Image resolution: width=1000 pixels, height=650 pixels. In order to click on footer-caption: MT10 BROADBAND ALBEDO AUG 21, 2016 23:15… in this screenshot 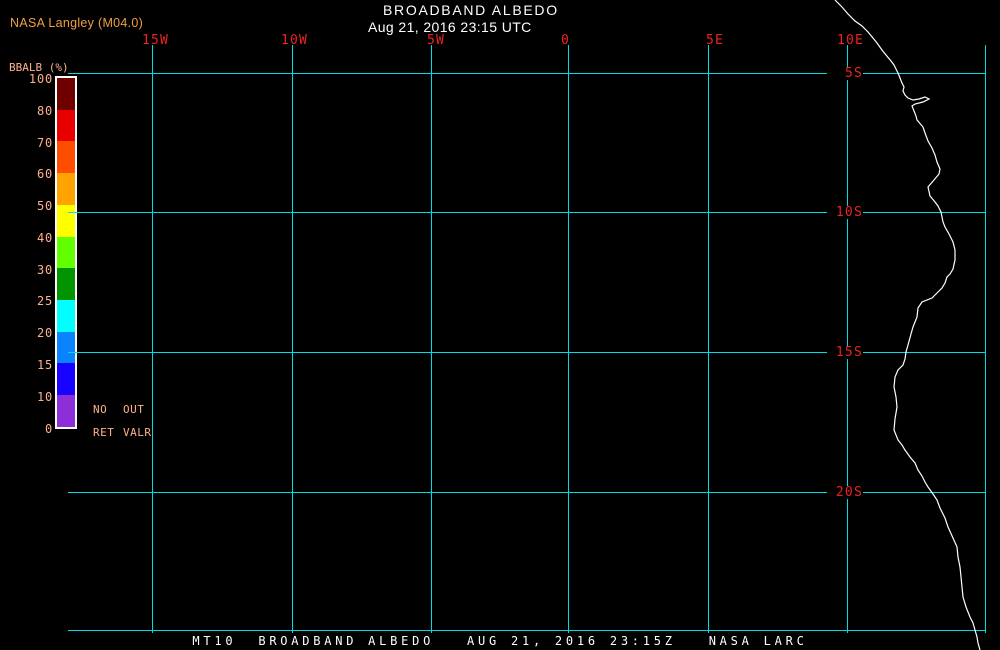, I will do `click(500, 641)`.